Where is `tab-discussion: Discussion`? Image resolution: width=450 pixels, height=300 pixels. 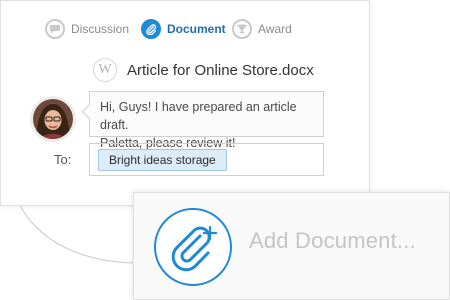 tab-discussion: Discussion is located at coordinates (87, 29).